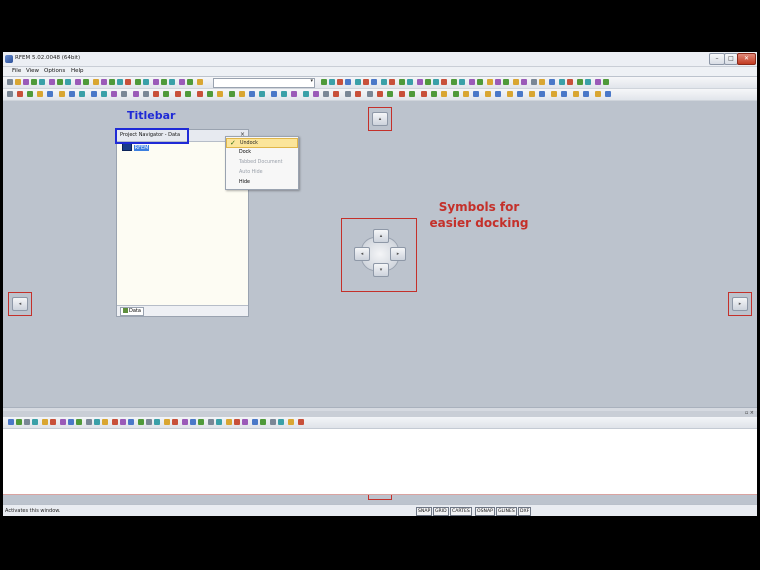  Describe the element at coordinates (441, 511) in the screenshot. I see `toggle-grid: GRID` at that location.